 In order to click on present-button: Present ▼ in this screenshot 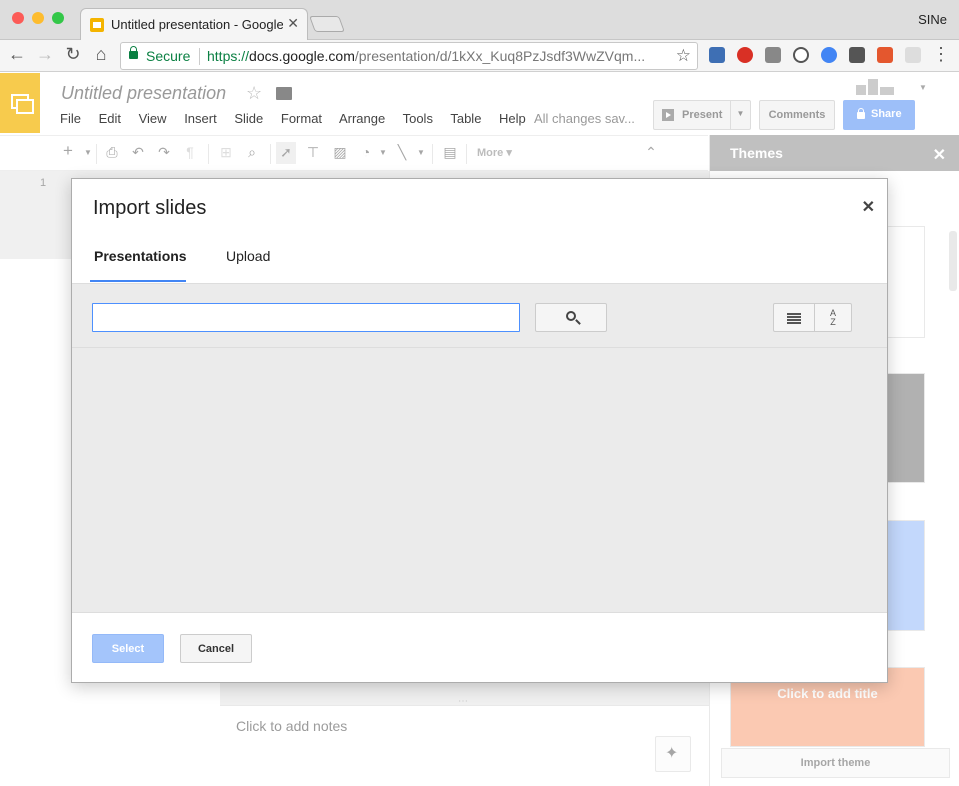, I will do `click(702, 115)`.